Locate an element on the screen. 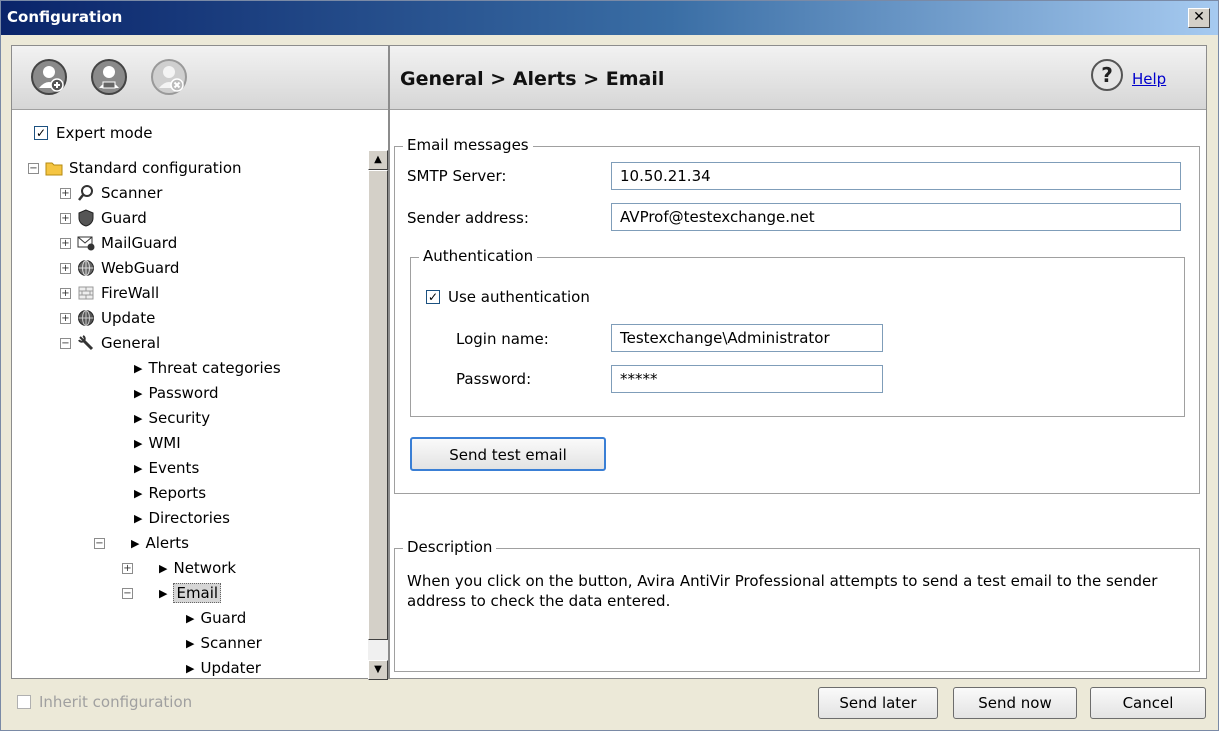  use-authentication-checkbox: ✓ Use authentication is located at coordinates (508, 297).